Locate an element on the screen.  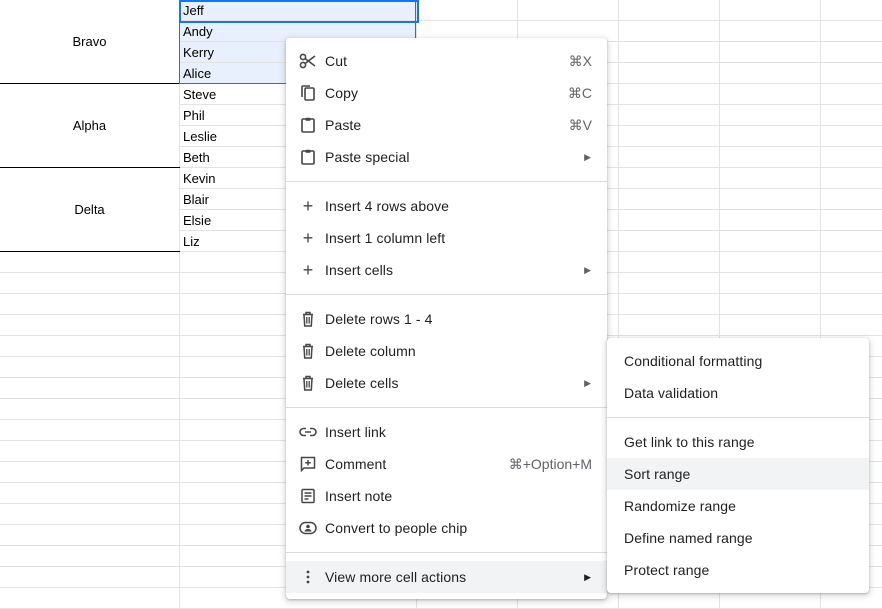
submenu-item-label: Conditional formatting is located at coordinates (693, 361).